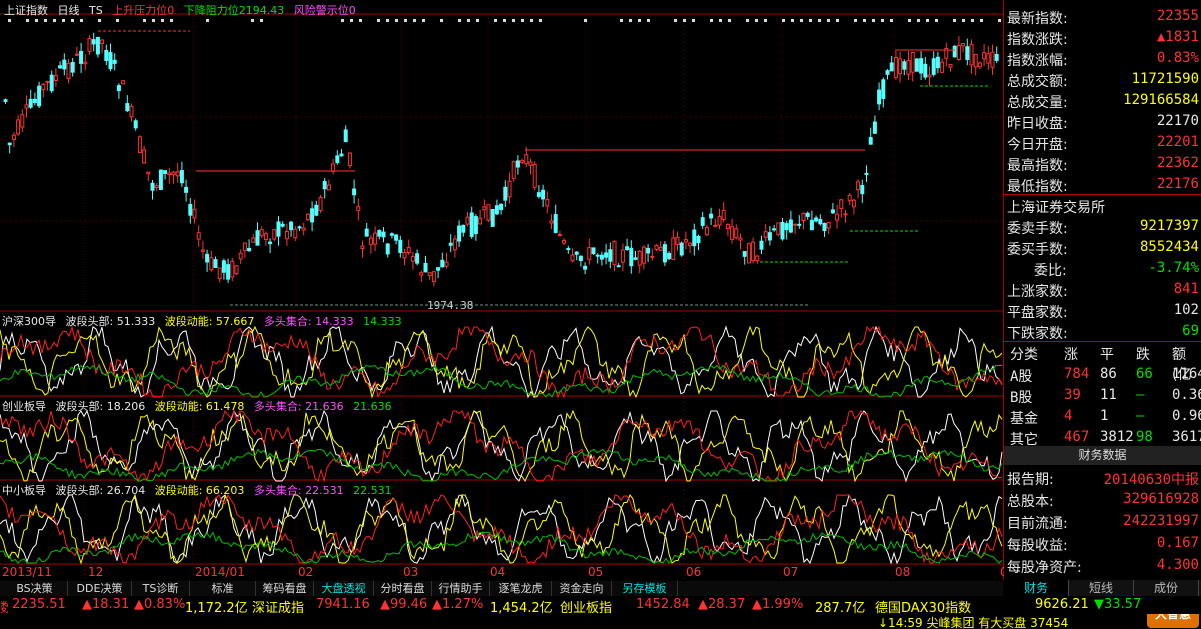  What do you see at coordinates (1101, 588) in the screenshot?
I see `panel-tab: 短线` at bounding box center [1101, 588].